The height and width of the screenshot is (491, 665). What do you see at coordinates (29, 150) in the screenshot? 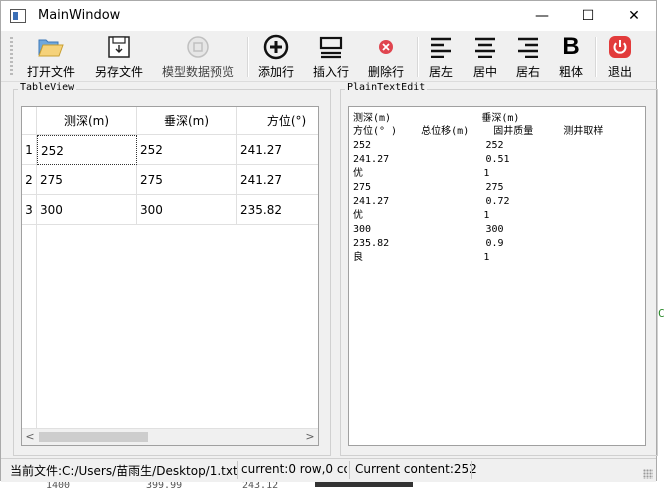
I see `row-header: 1` at bounding box center [29, 150].